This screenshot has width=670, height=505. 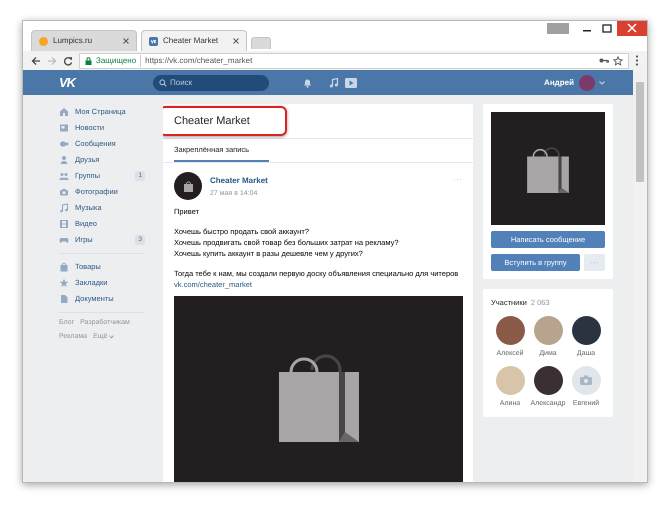 What do you see at coordinates (64, 128) in the screenshot?
I see `newspaper-icon` at bounding box center [64, 128].